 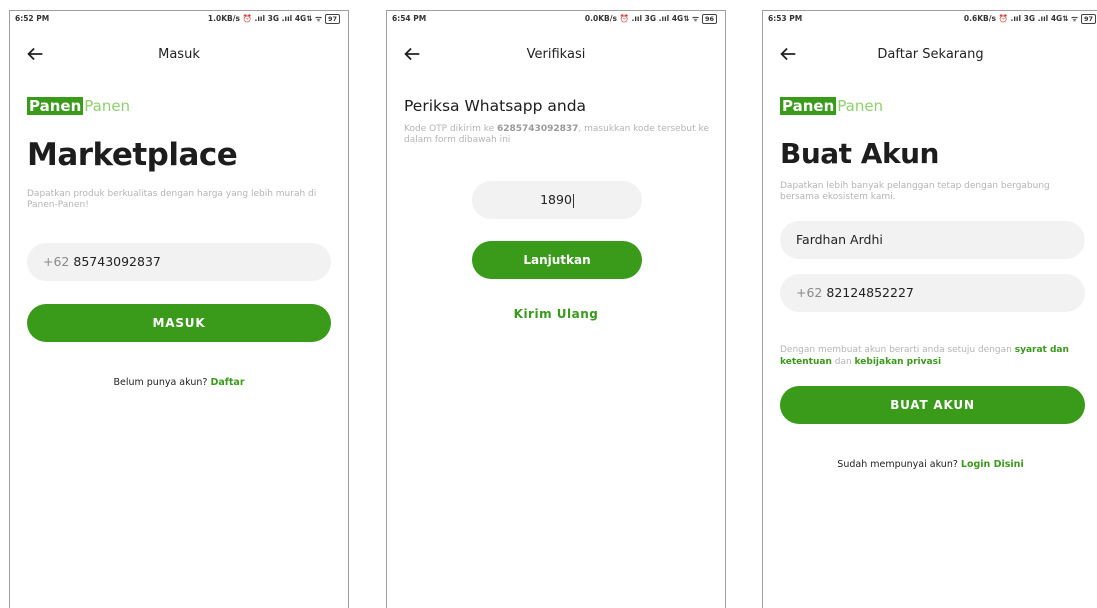 What do you see at coordinates (179, 323) in the screenshot?
I see `login-button: MASUK` at bounding box center [179, 323].